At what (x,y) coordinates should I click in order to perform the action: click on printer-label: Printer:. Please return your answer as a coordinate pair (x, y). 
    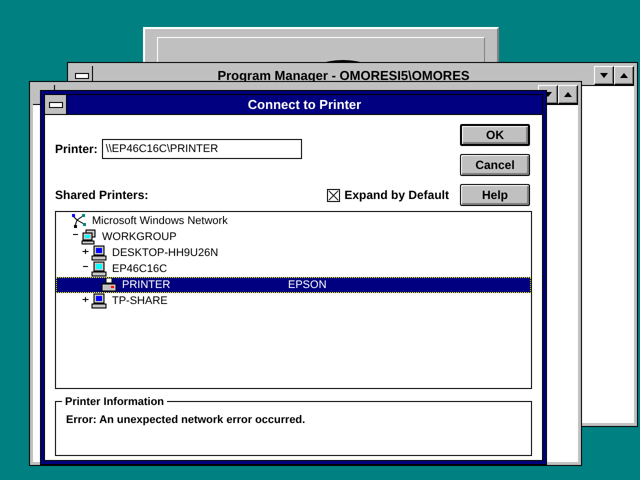
    Looking at the image, I should click on (76, 149).